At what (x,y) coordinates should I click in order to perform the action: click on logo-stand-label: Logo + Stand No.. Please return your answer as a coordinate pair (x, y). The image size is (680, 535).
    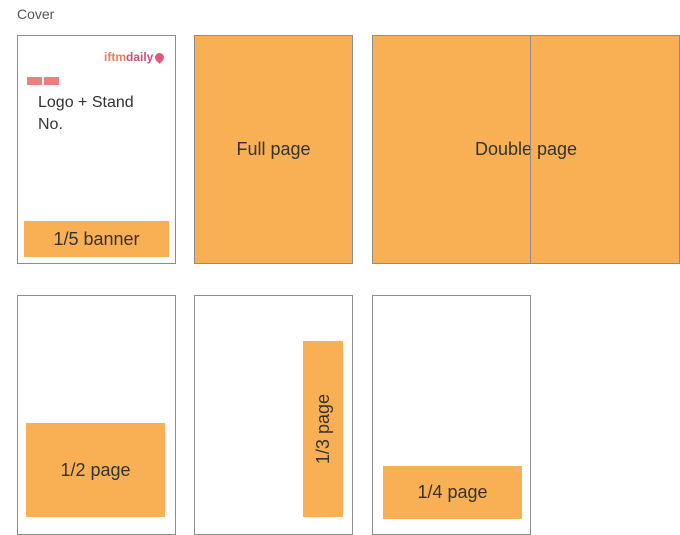
    Looking at the image, I should click on (86, 113).